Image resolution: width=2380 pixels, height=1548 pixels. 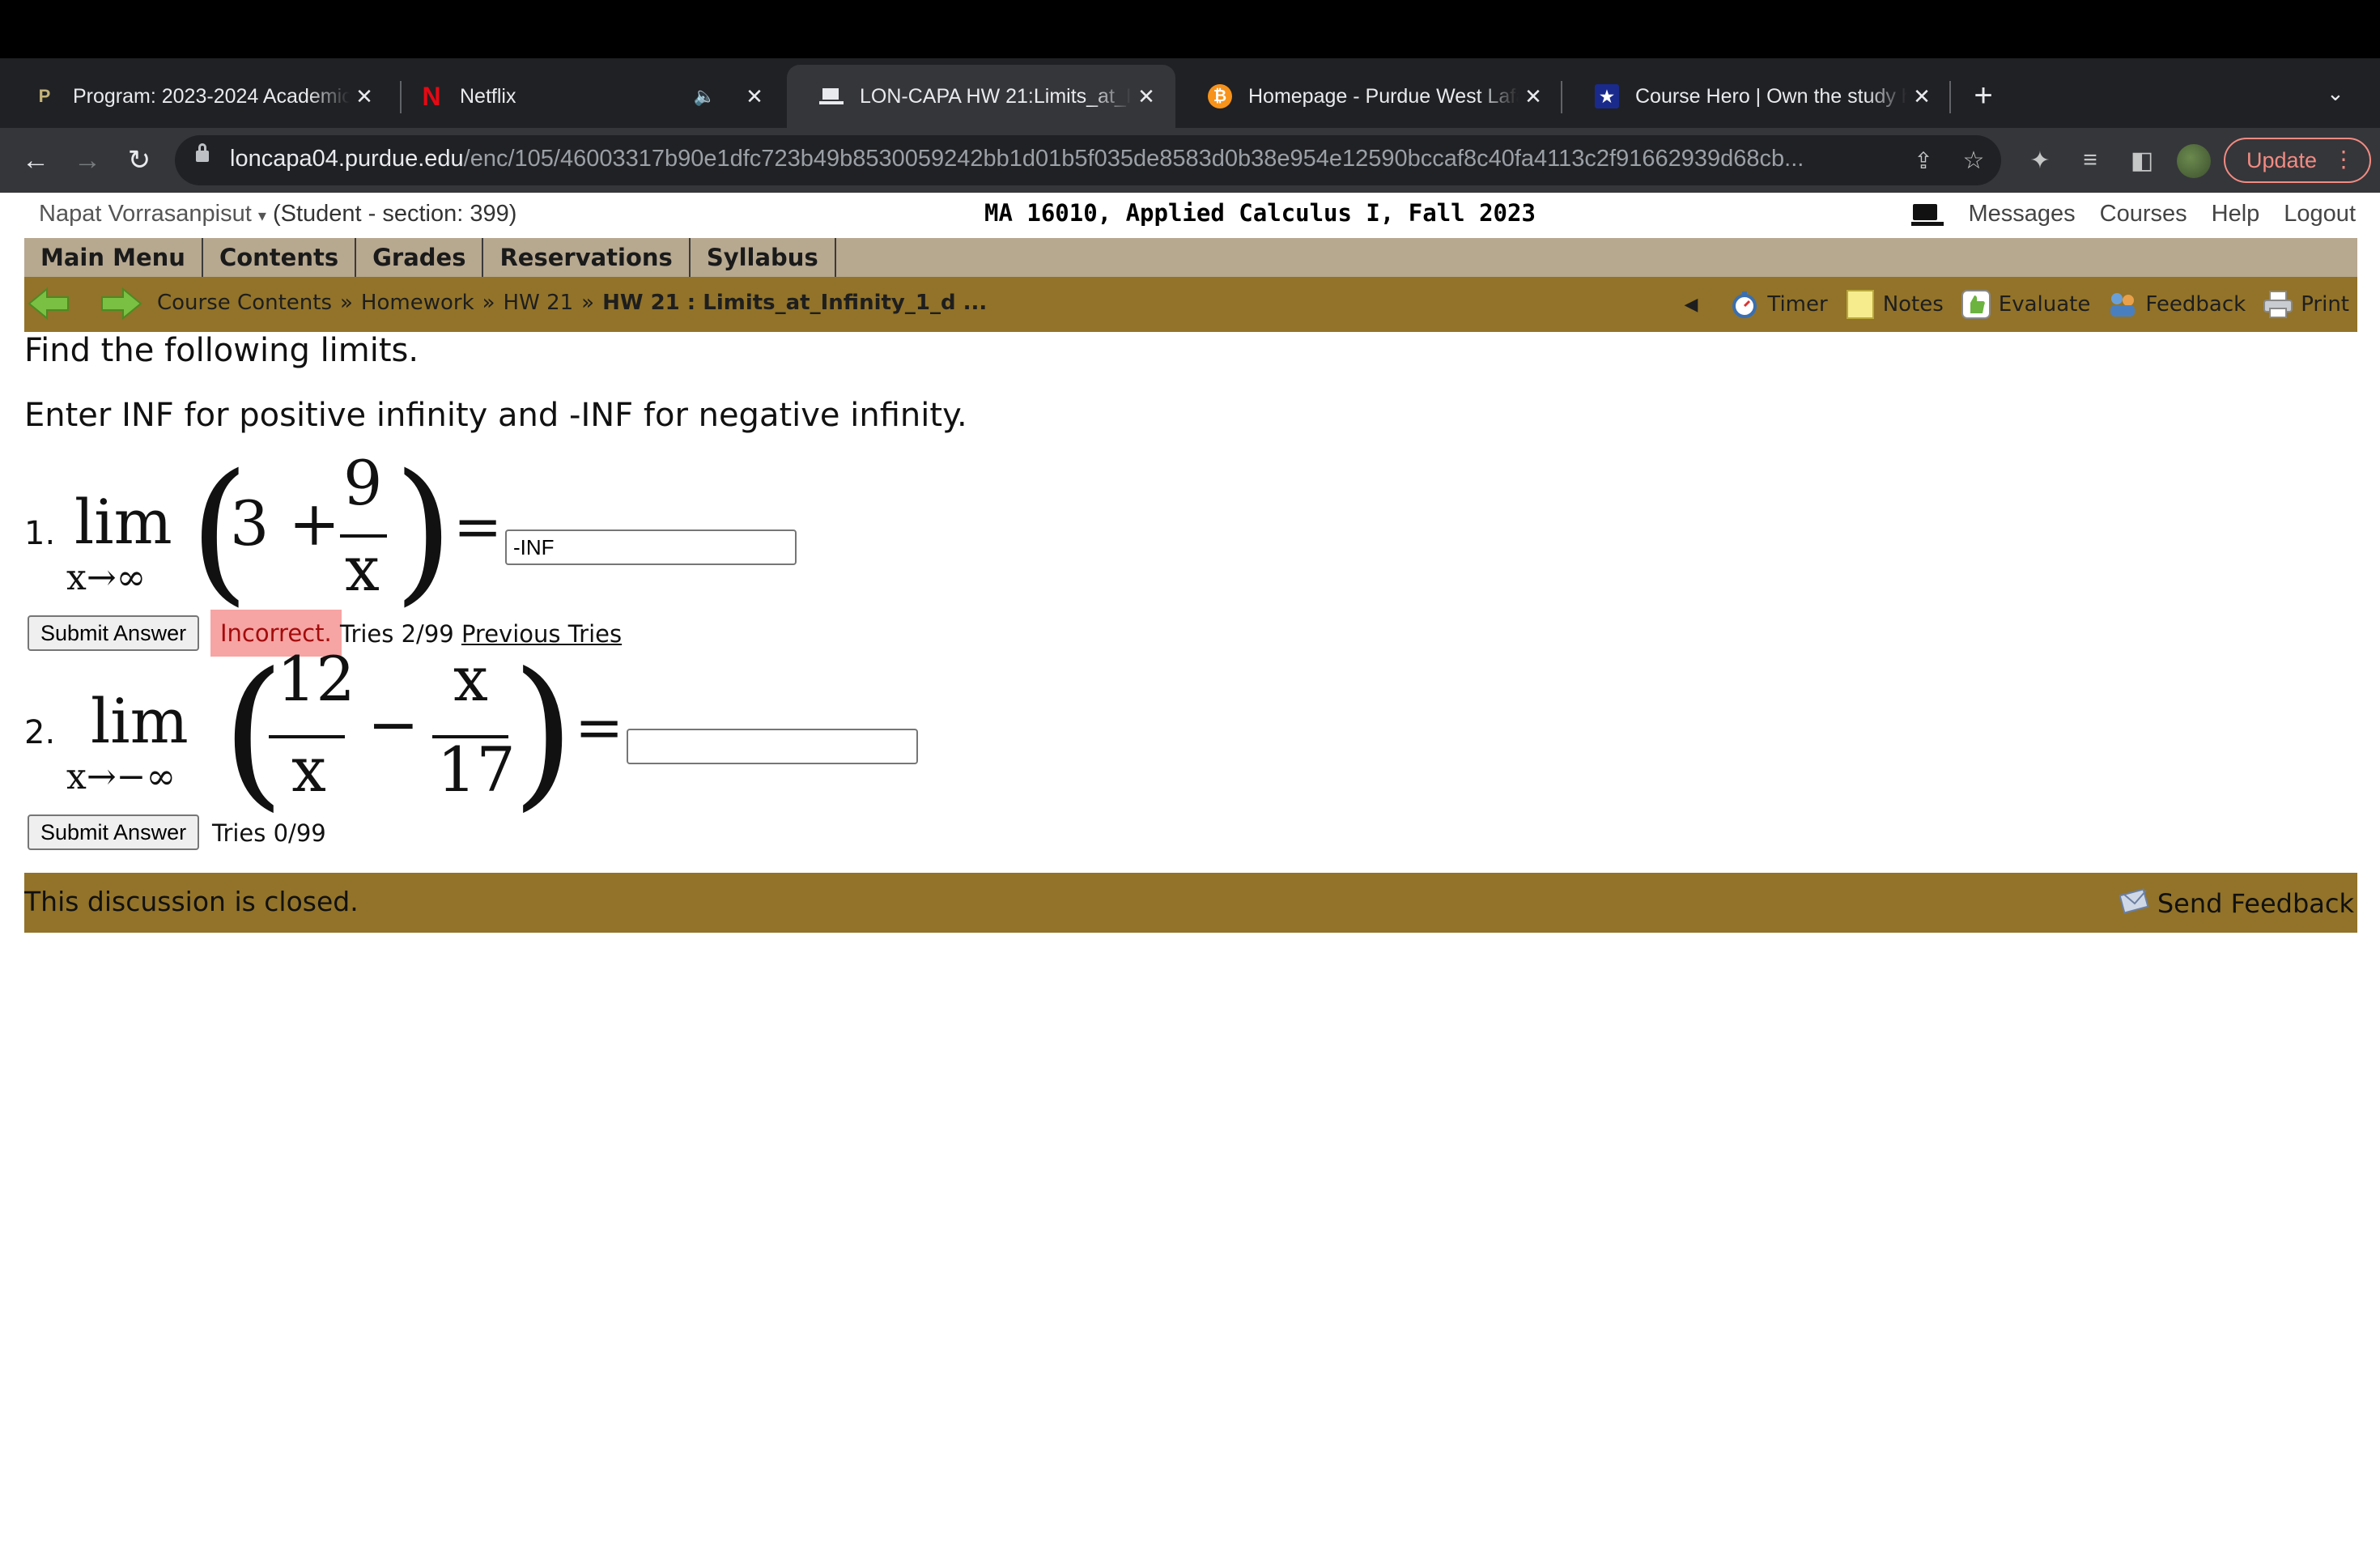 I want to click on kebab-menu-icon: ⋮, so click(x=2343, y=159).